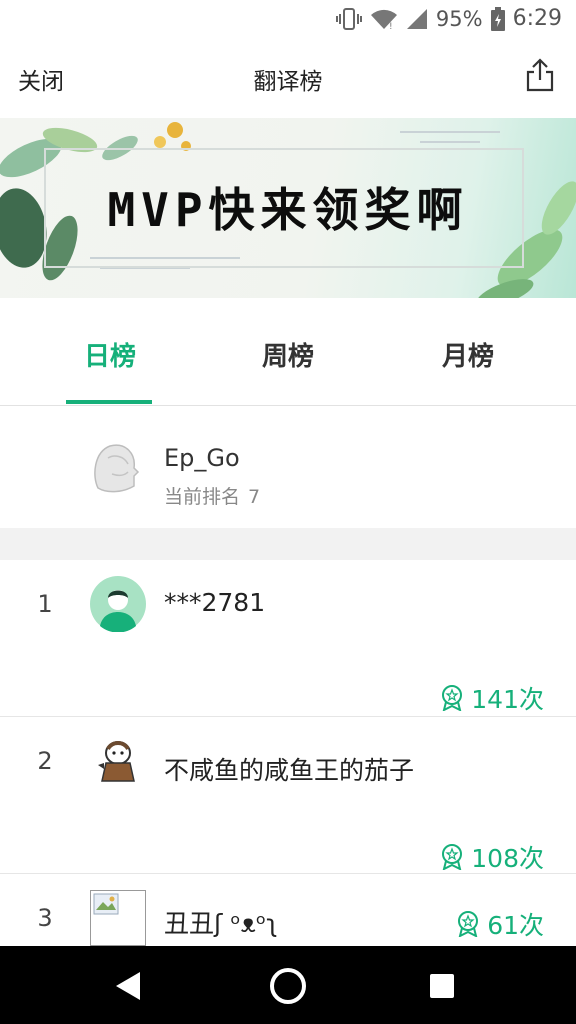 Image resolution: width=576 pixels, height=1024 pixels. I want to click on tab-daily: 日榜, so click(110, 354).